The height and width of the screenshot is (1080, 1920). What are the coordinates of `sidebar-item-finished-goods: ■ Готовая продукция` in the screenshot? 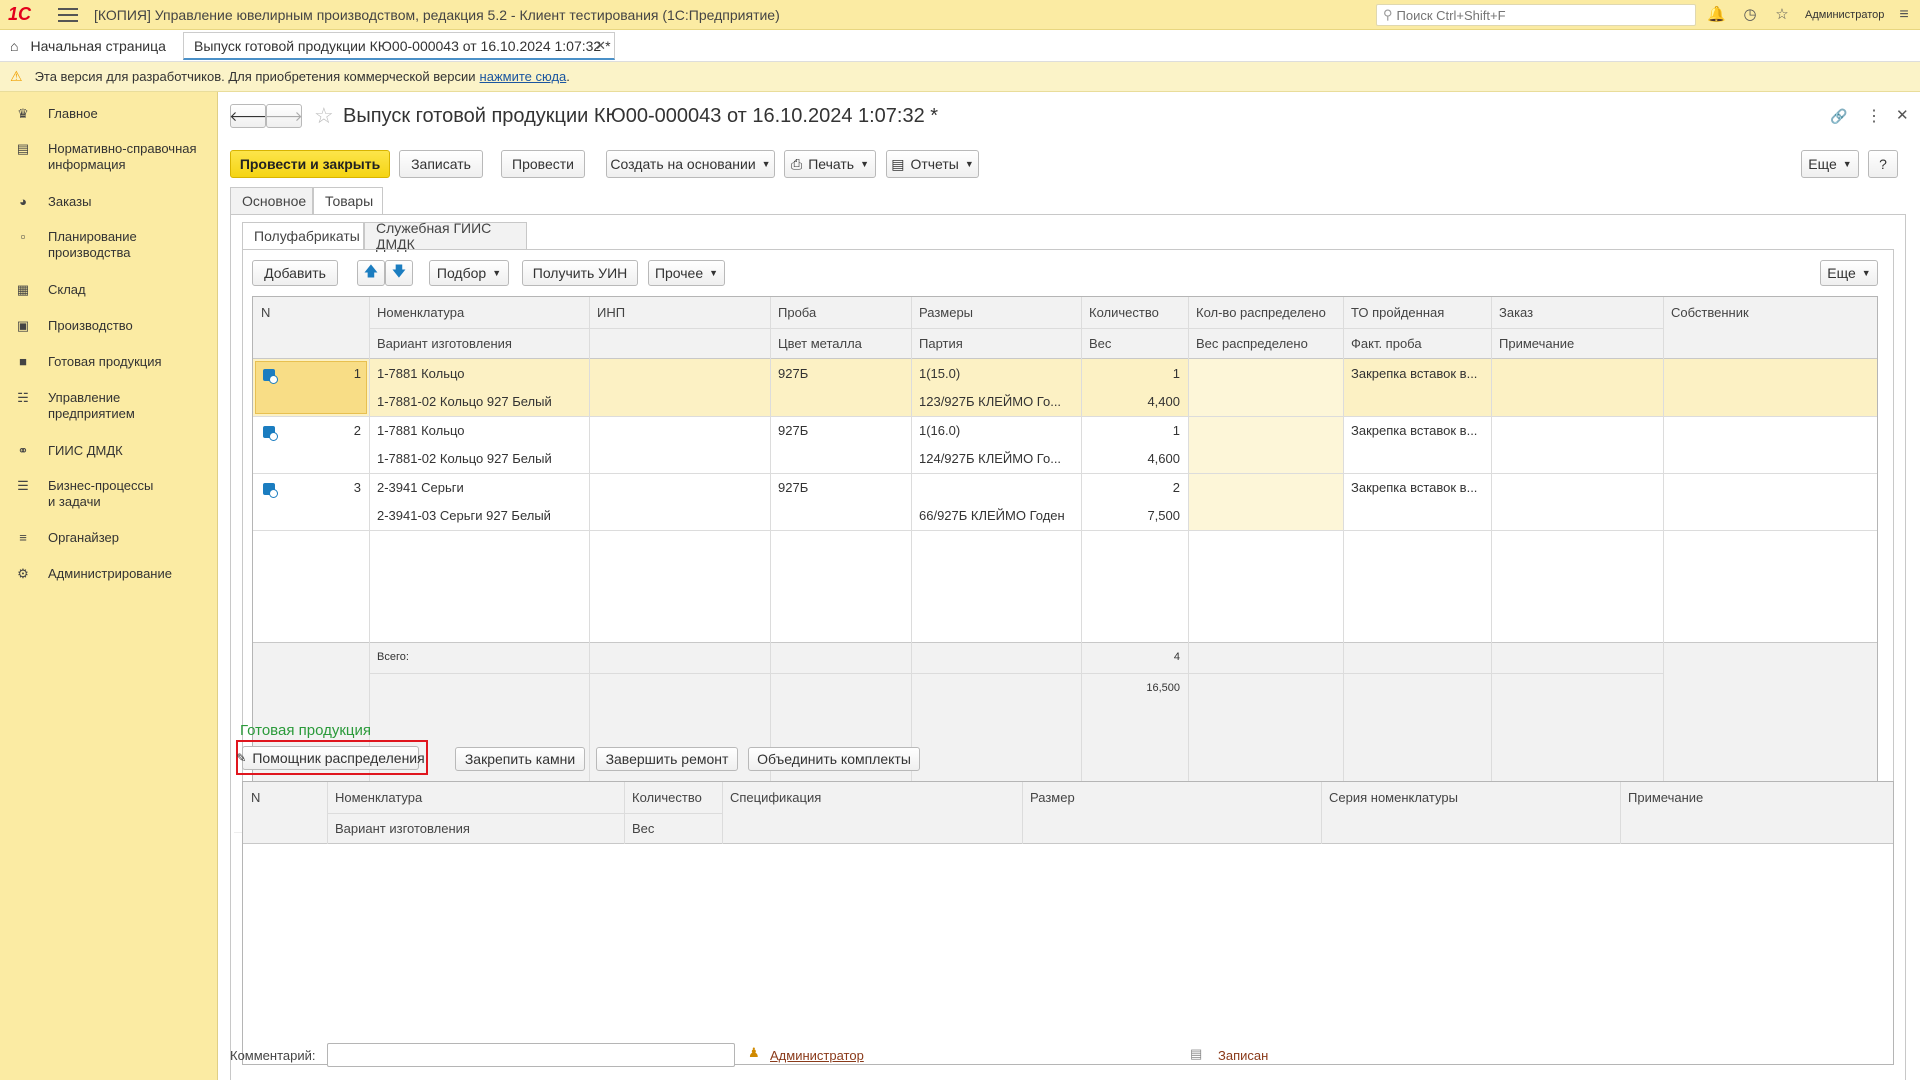 It's located at (87, 362).